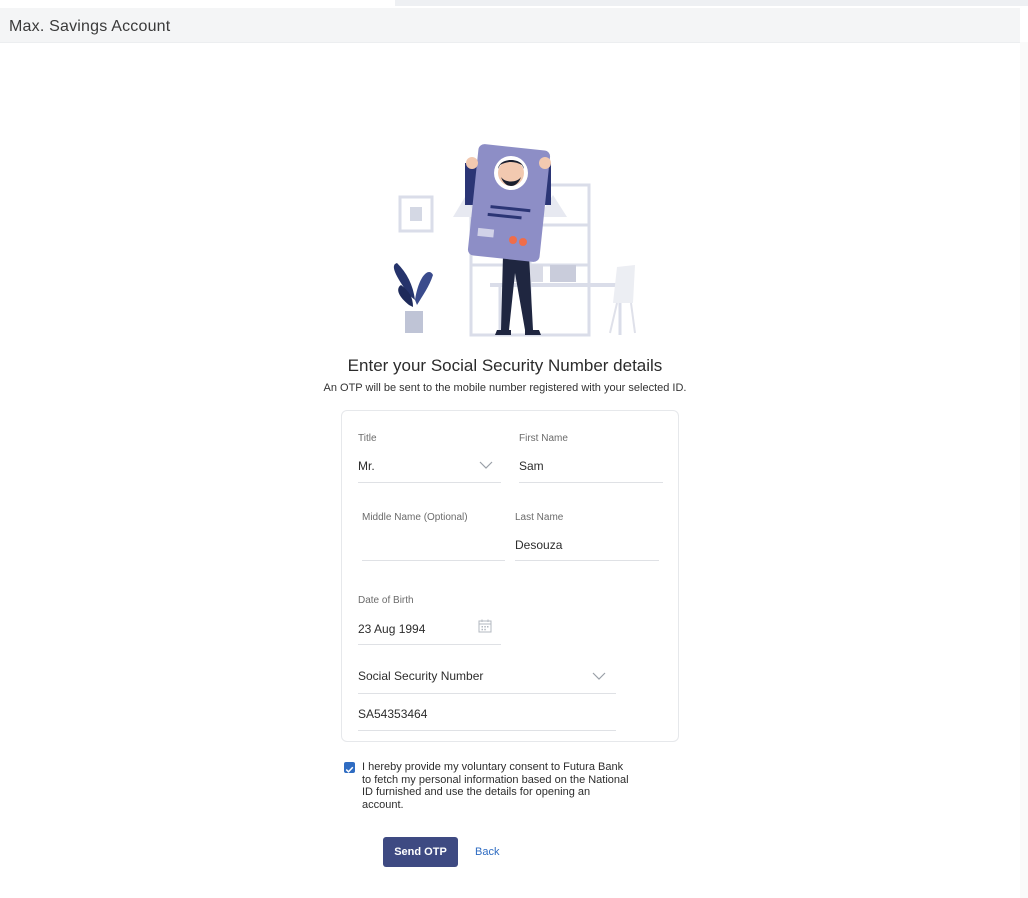  What do you see at coordinates (510, 25) in the screenshot?
I see `page-header: Max. Savings Account` at bounding box center [510, 25].